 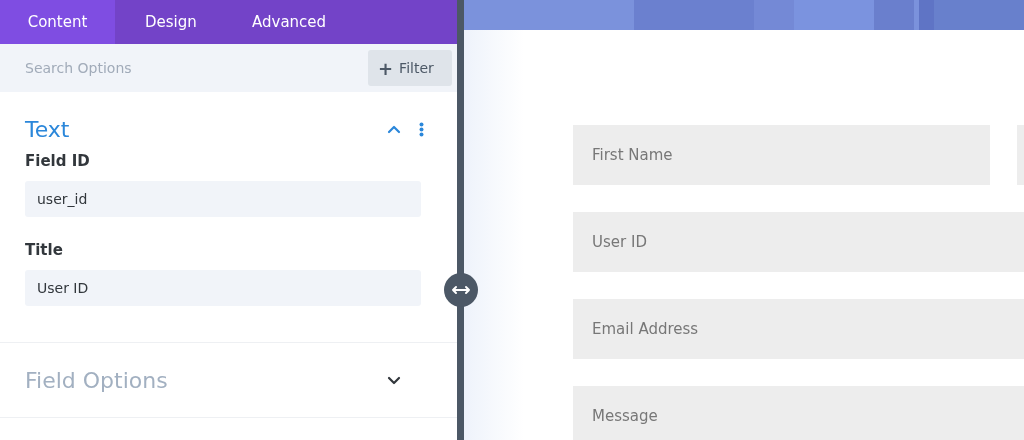 What do you see at coordinates (394, 129) in the screenshot?
I see `chevron-up-icon` at bounding box center [394, 129].